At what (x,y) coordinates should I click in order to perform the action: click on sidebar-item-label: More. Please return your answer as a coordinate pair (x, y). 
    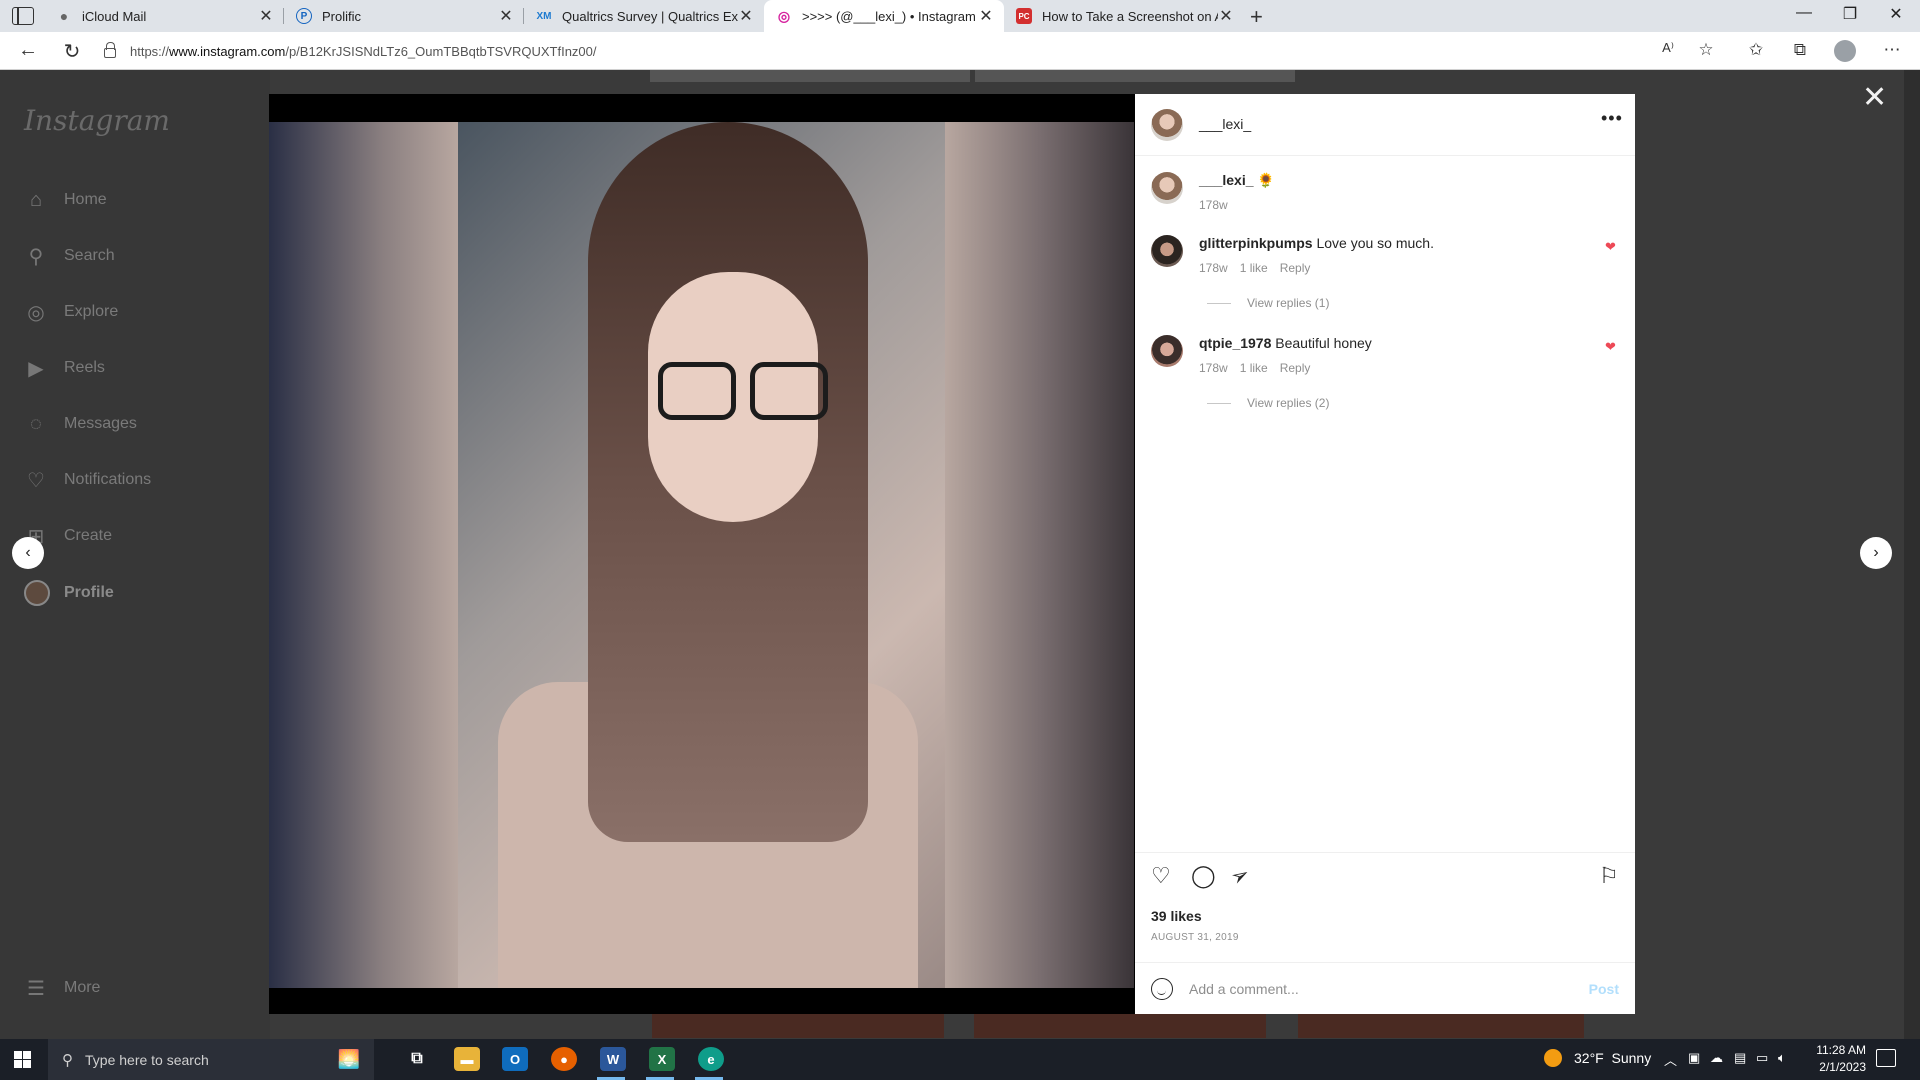
    Looking at the image, I should click on (82, 987).